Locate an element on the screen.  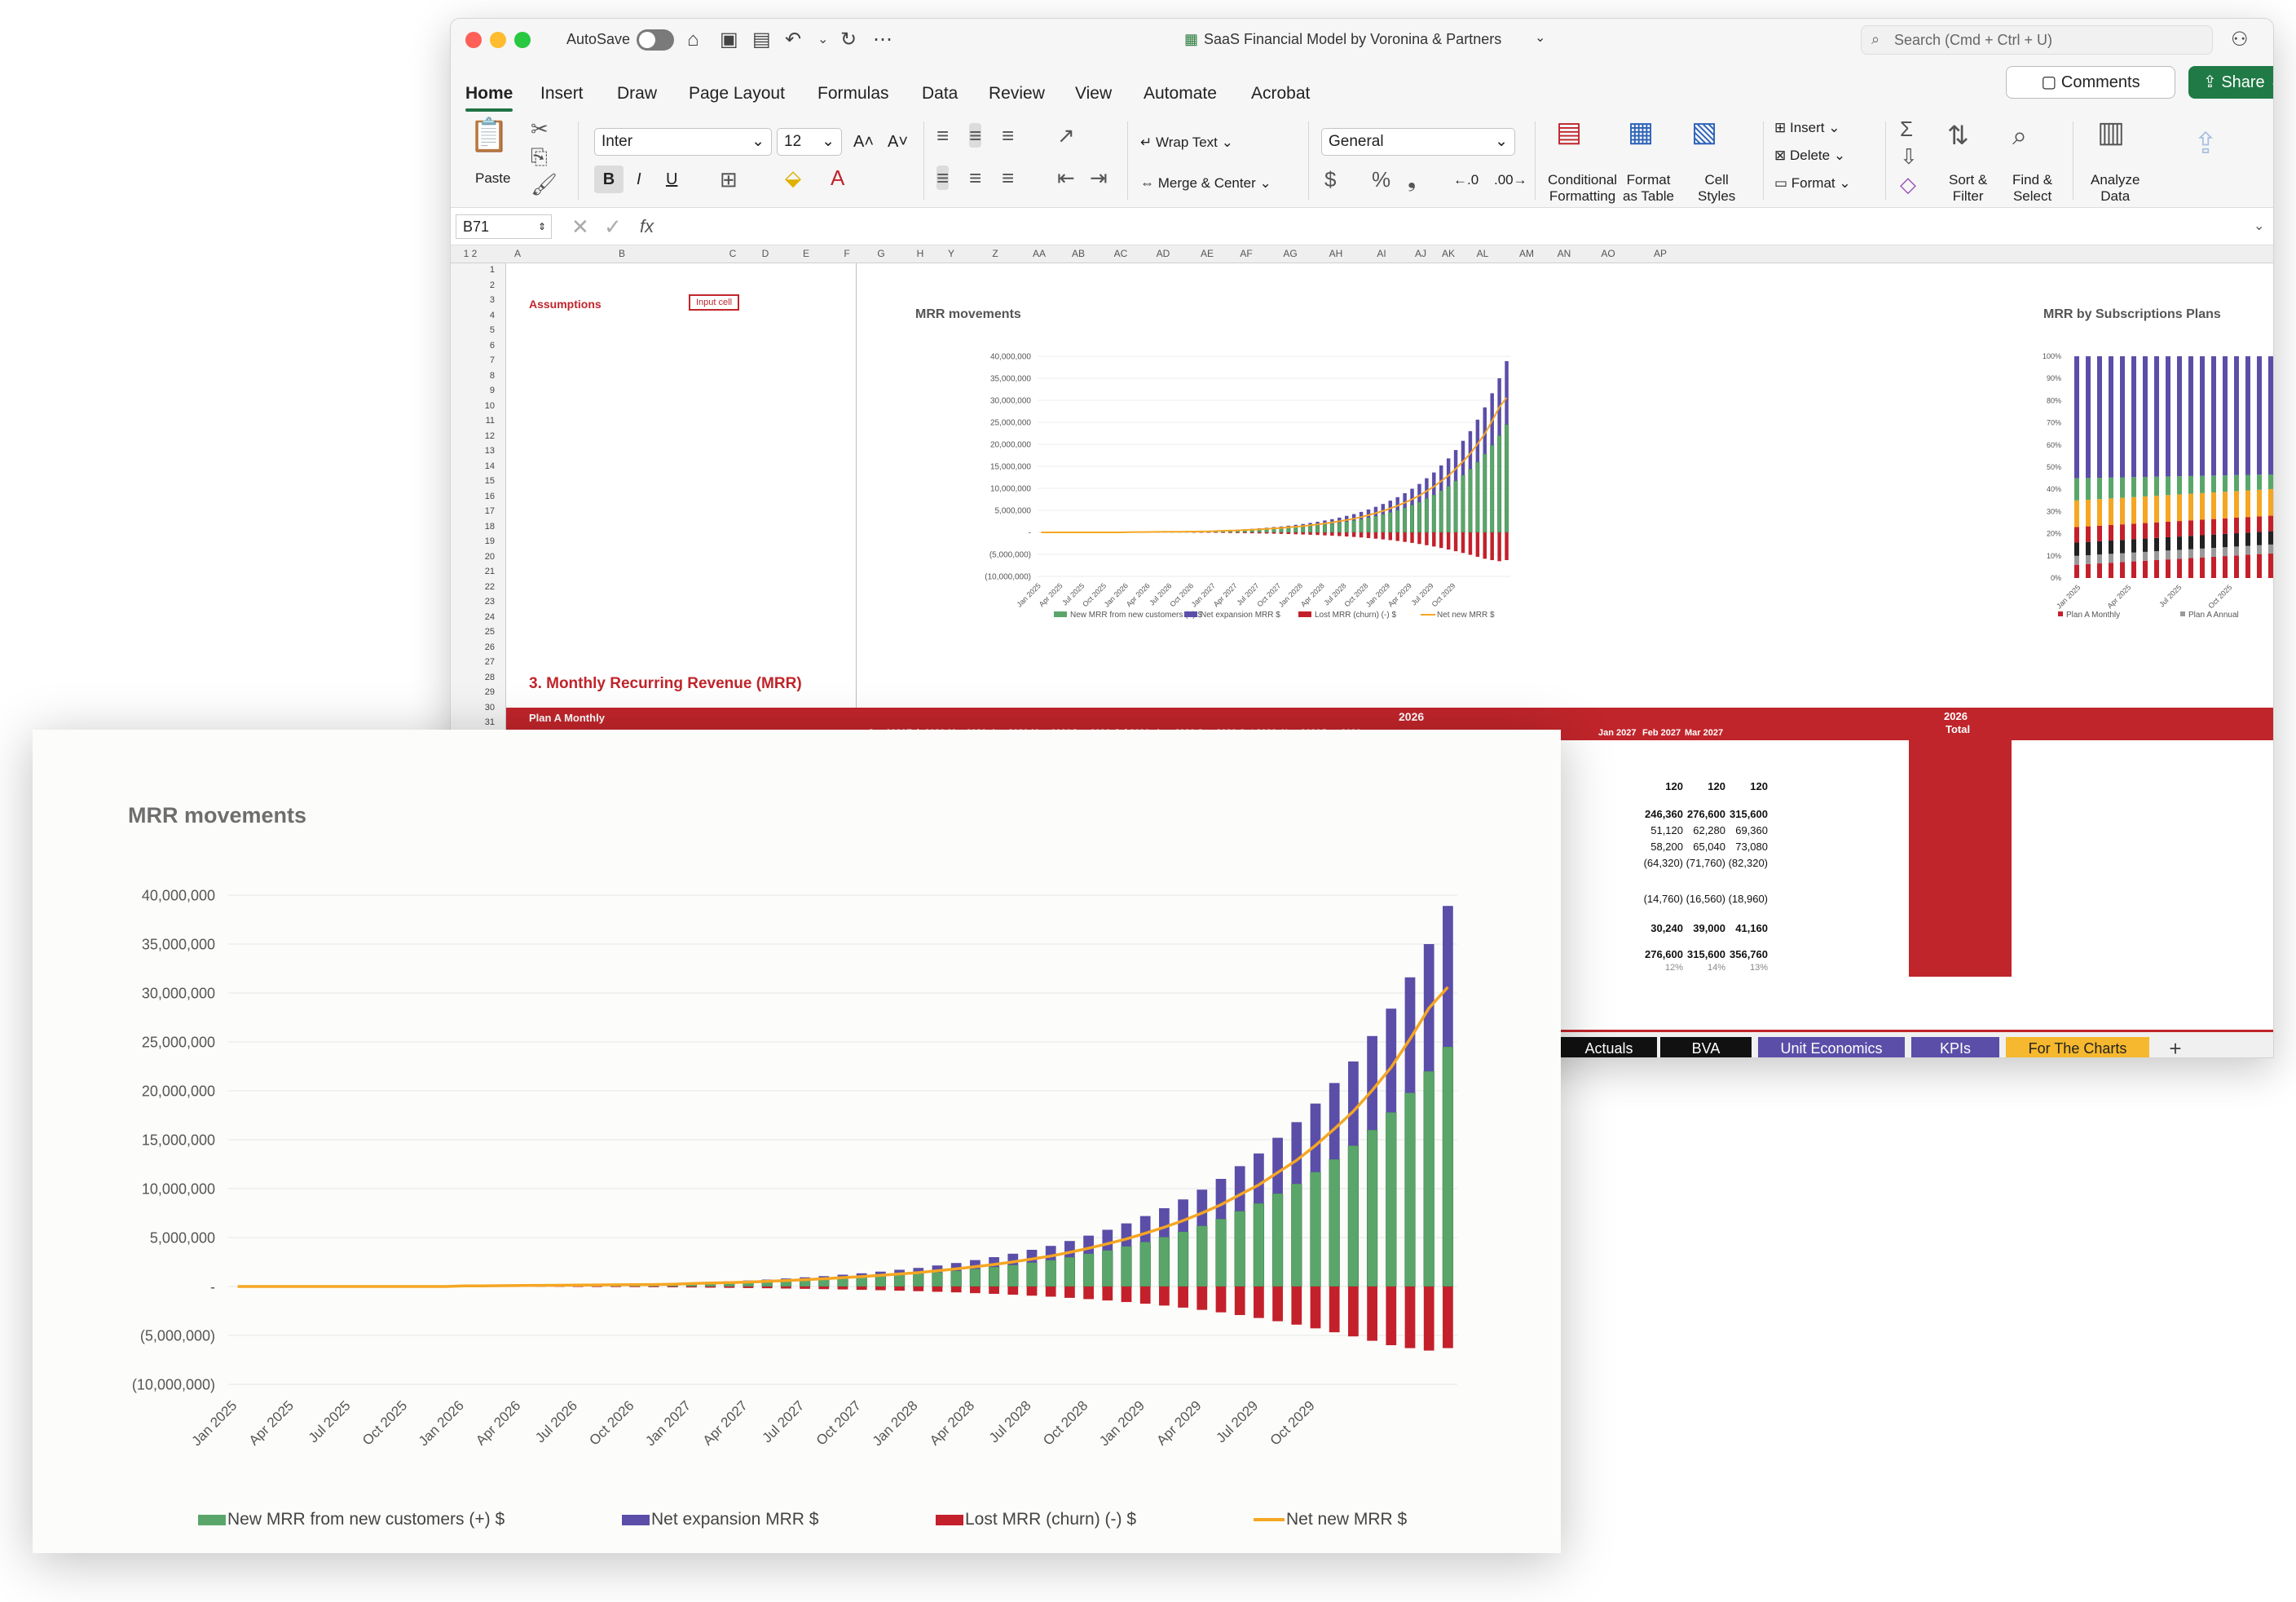
clear-icon: ◇ is located at coordinates (1908, 184).